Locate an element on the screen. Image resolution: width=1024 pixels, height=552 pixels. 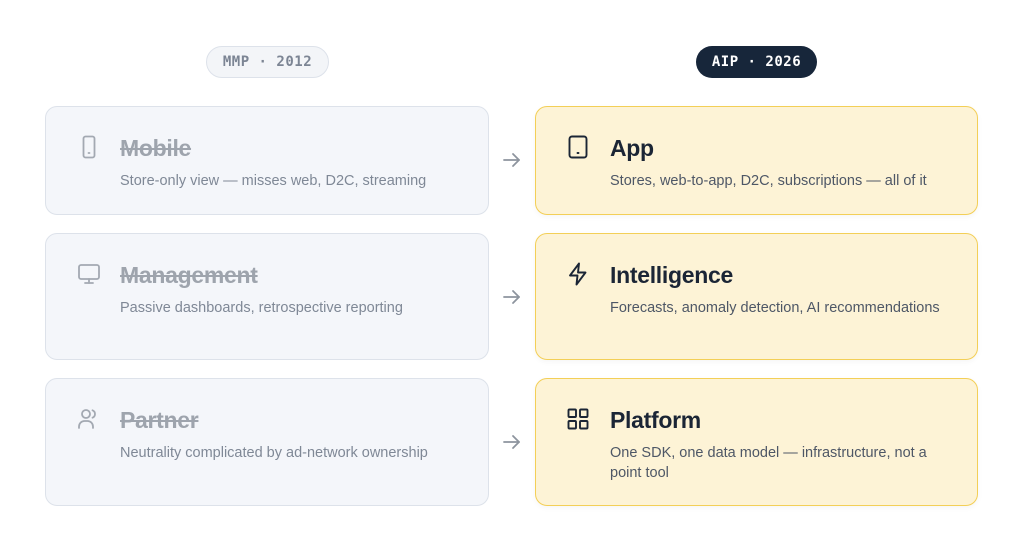
lightning-icon is located at coordinates (578, 274).